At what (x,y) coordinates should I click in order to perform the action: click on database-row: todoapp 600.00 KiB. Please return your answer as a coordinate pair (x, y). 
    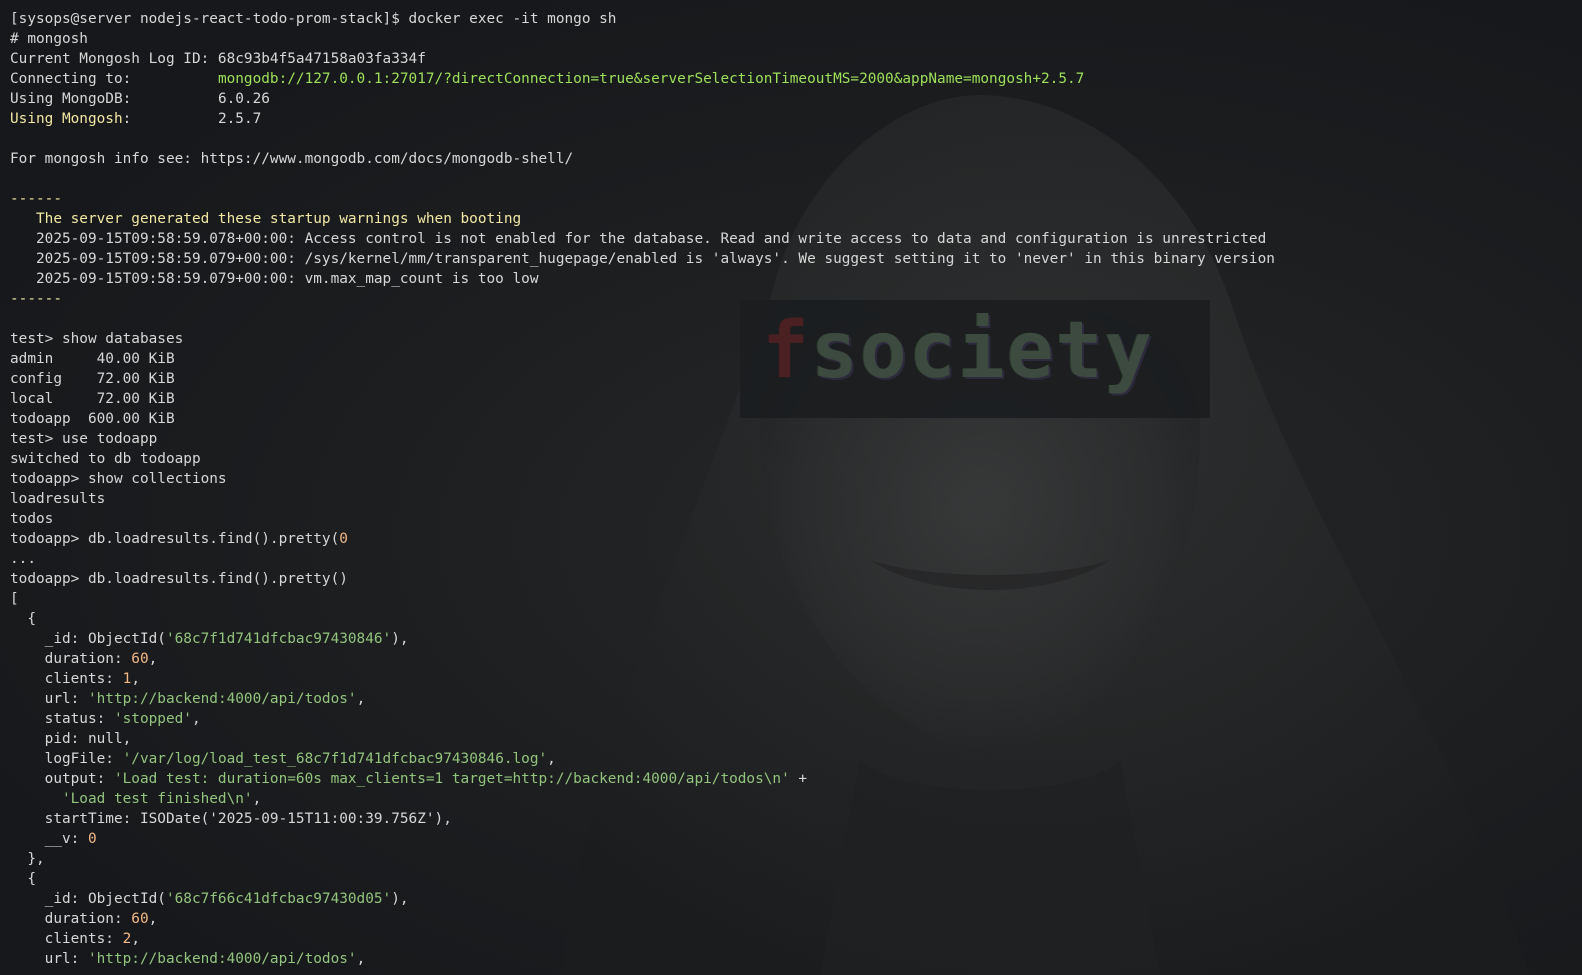
    Looking at the image, I should click on (92, 419).